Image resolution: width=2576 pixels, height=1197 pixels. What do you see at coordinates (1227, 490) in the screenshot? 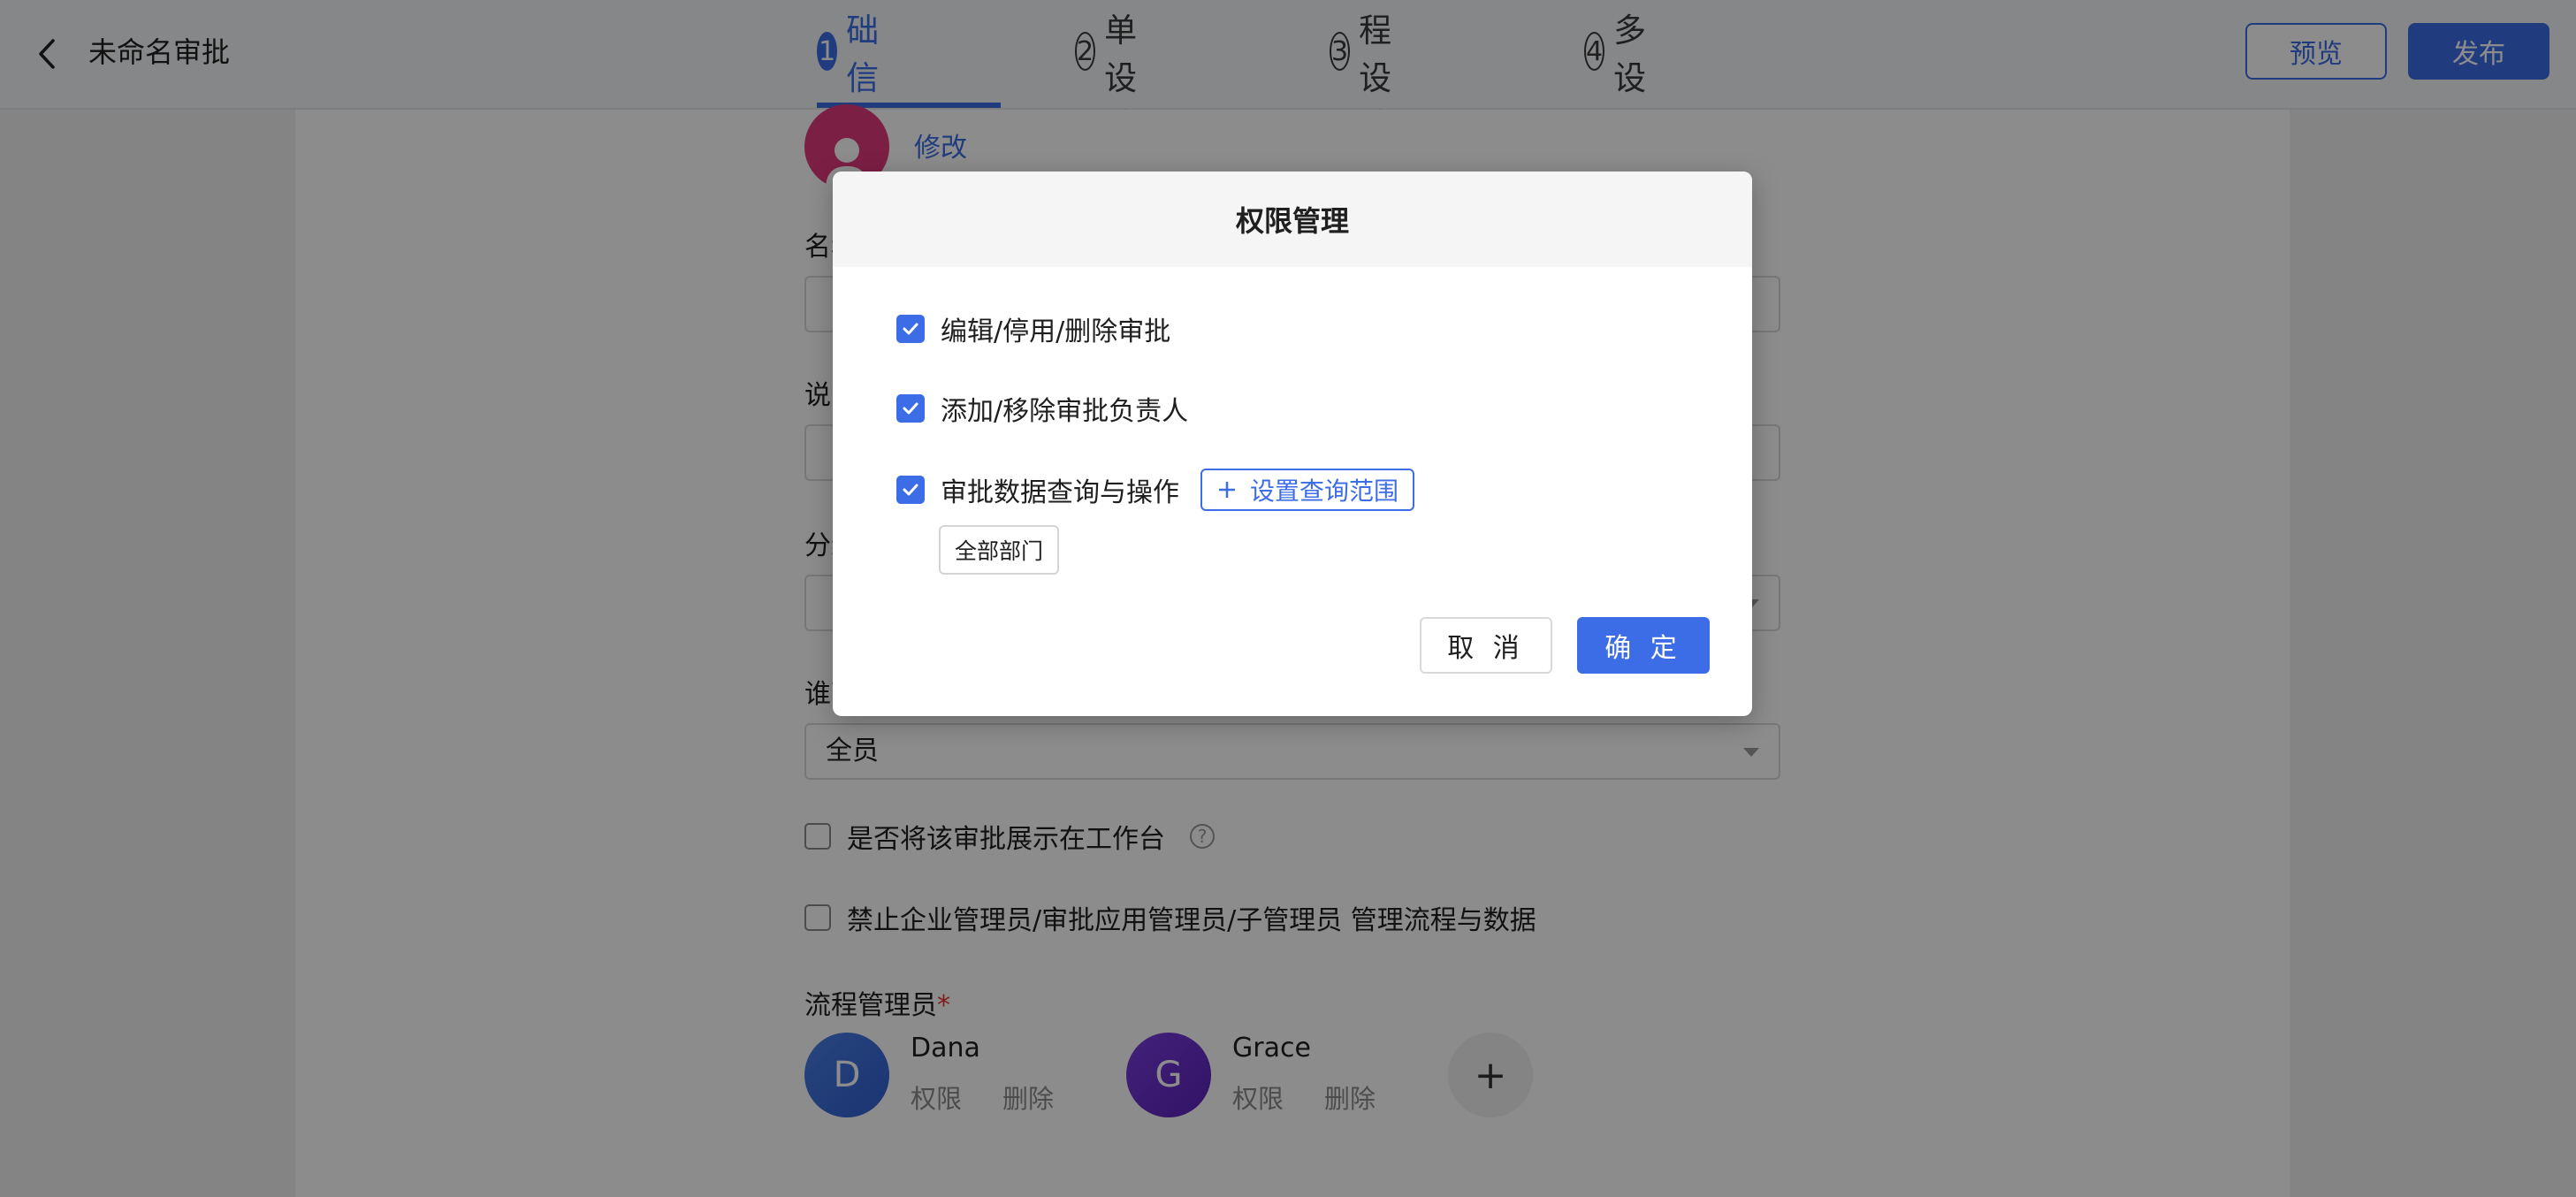
I see `plus-icon` at bounding box center [1227, 490].